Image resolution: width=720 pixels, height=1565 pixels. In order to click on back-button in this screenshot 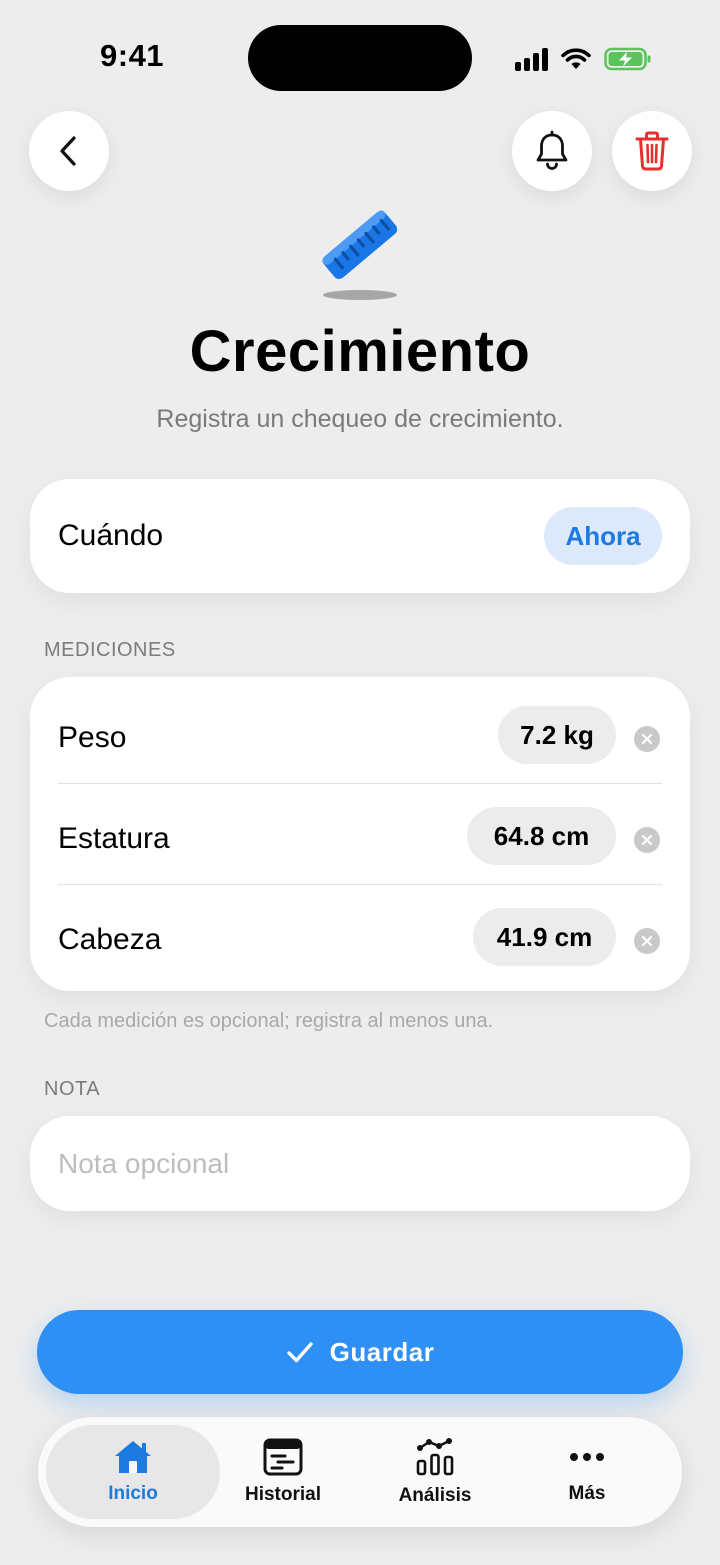, I will do `click(69, 151)`.